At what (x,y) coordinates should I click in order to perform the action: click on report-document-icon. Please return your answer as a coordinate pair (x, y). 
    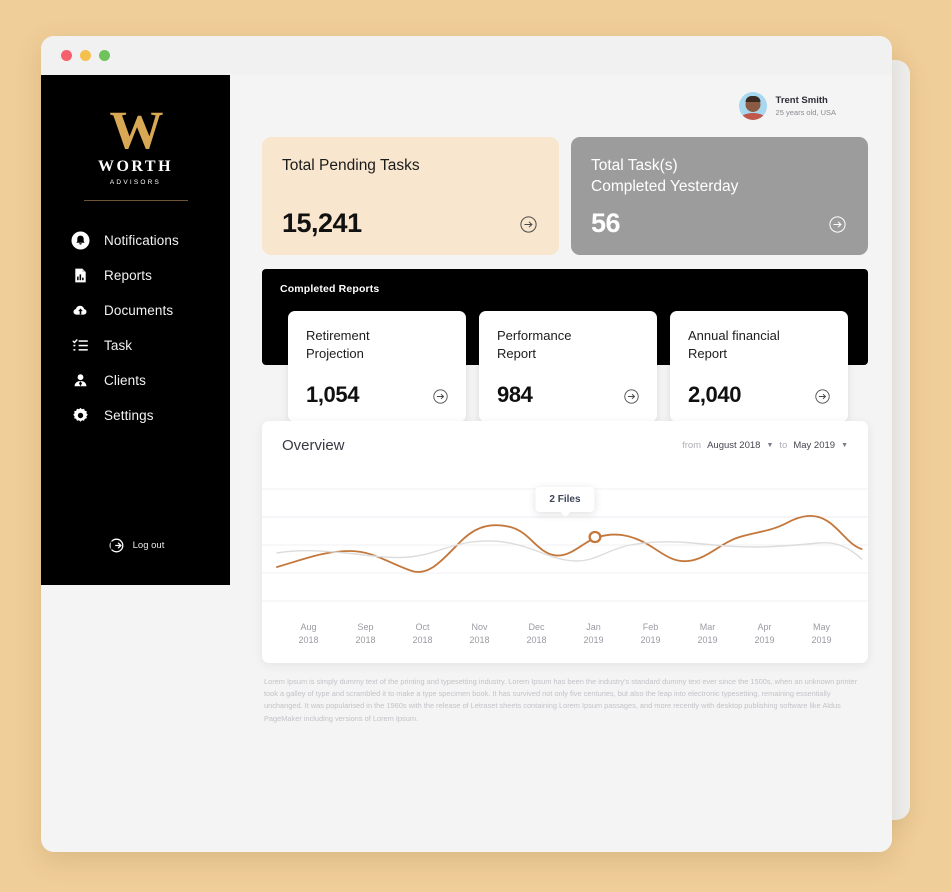
    Looking at the image, I should click on (80, 275).